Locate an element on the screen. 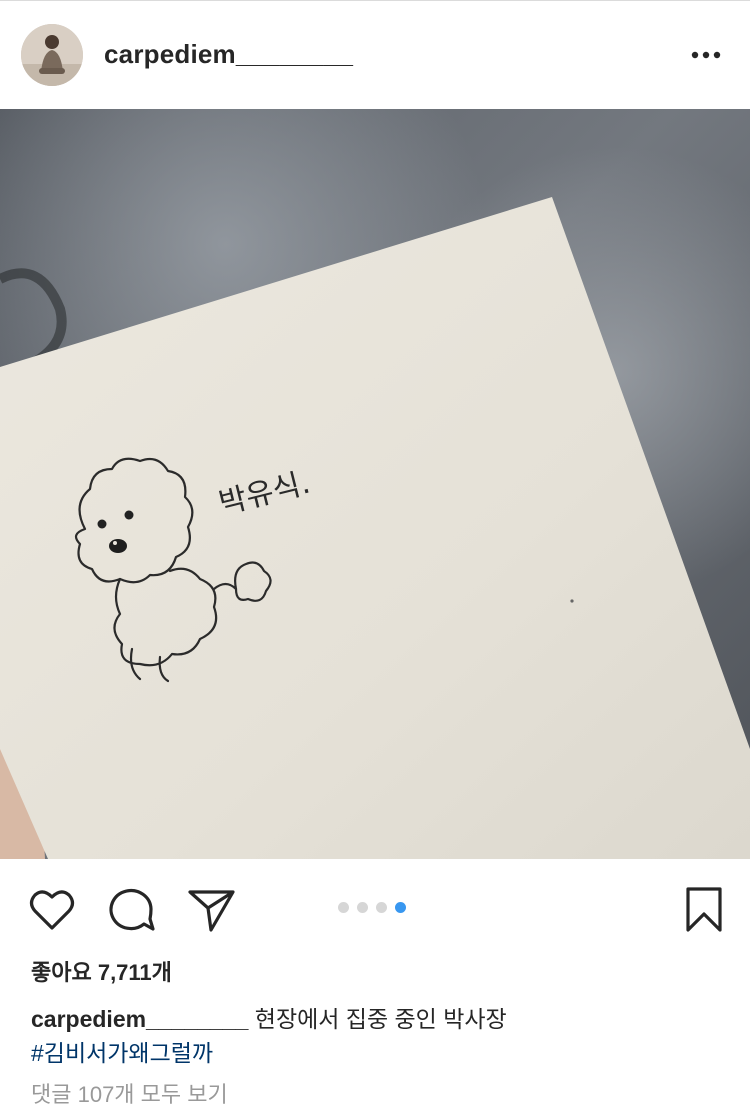  caption-text: 현장에서 집중 중인 박사장 is located at coordinates (380, 1019).